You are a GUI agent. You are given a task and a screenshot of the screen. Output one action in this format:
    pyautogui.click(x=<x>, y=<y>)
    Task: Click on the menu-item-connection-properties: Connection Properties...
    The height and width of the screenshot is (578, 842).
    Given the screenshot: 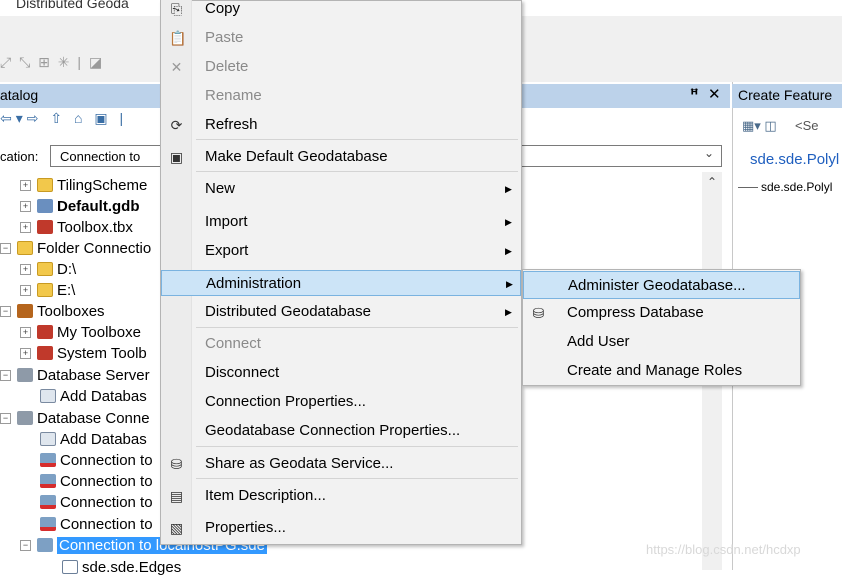 What is the action you would take?
    pyautogui.click(x=341, y=402)
    